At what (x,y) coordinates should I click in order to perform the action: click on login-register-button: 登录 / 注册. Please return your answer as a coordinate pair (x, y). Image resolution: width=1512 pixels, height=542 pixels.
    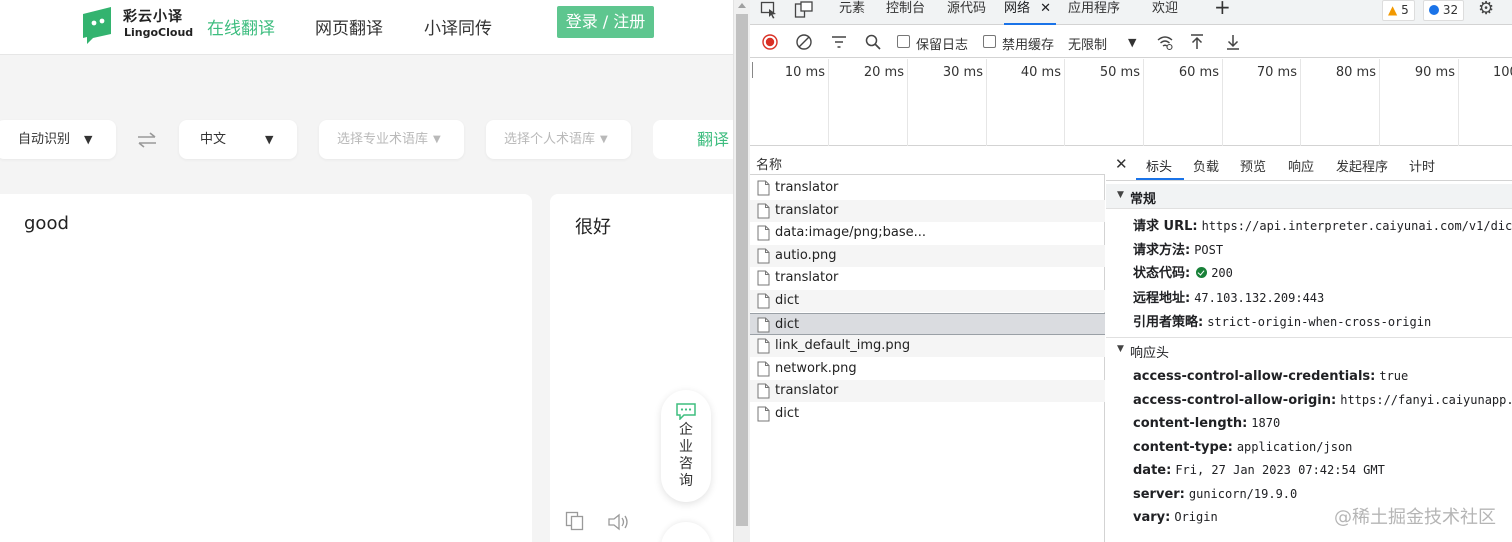
    Looking at the image, I should click on (605, 22).